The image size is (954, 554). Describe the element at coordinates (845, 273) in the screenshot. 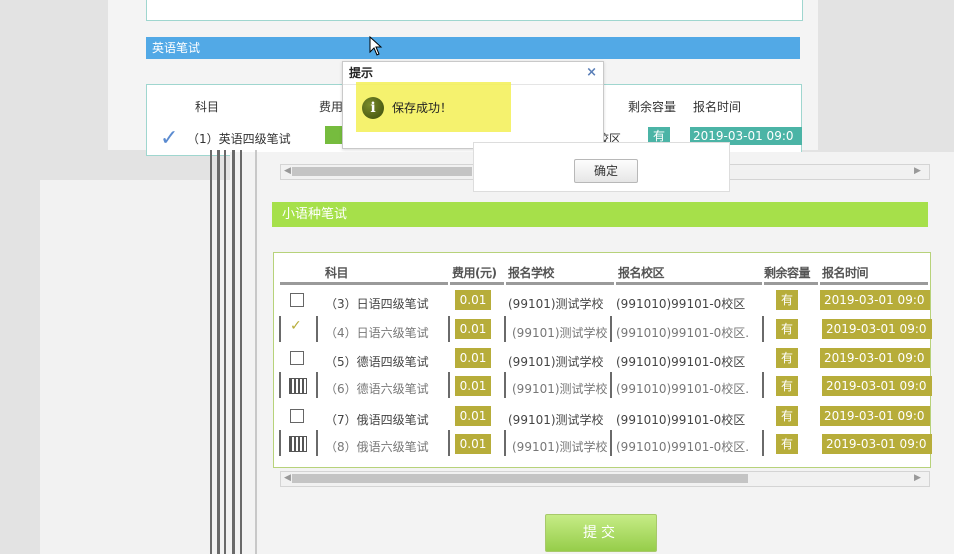

I see `header-time: 报名时间` at that location.